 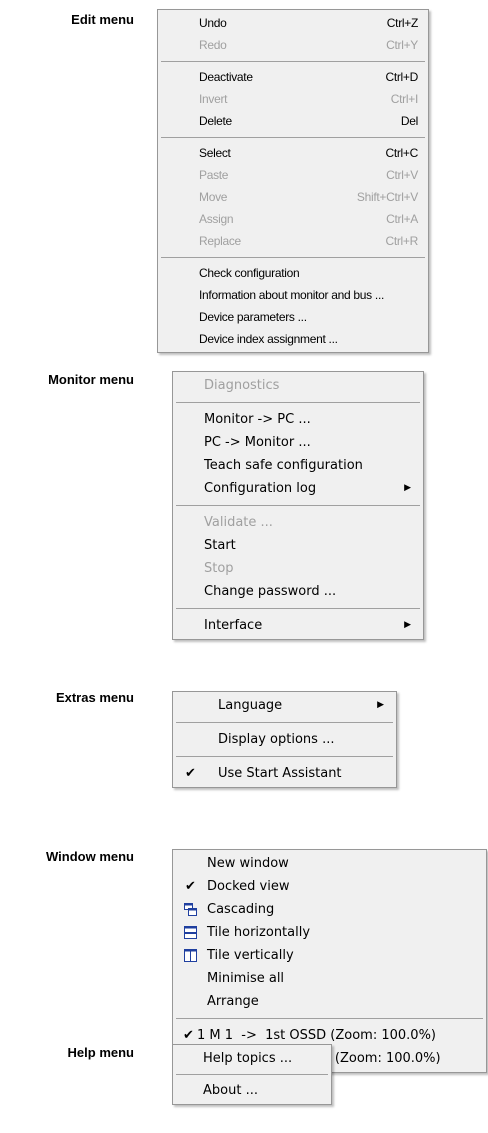 I want to click on menu-item-diagnostics: Diagnostics, so click(x=298, y=385).